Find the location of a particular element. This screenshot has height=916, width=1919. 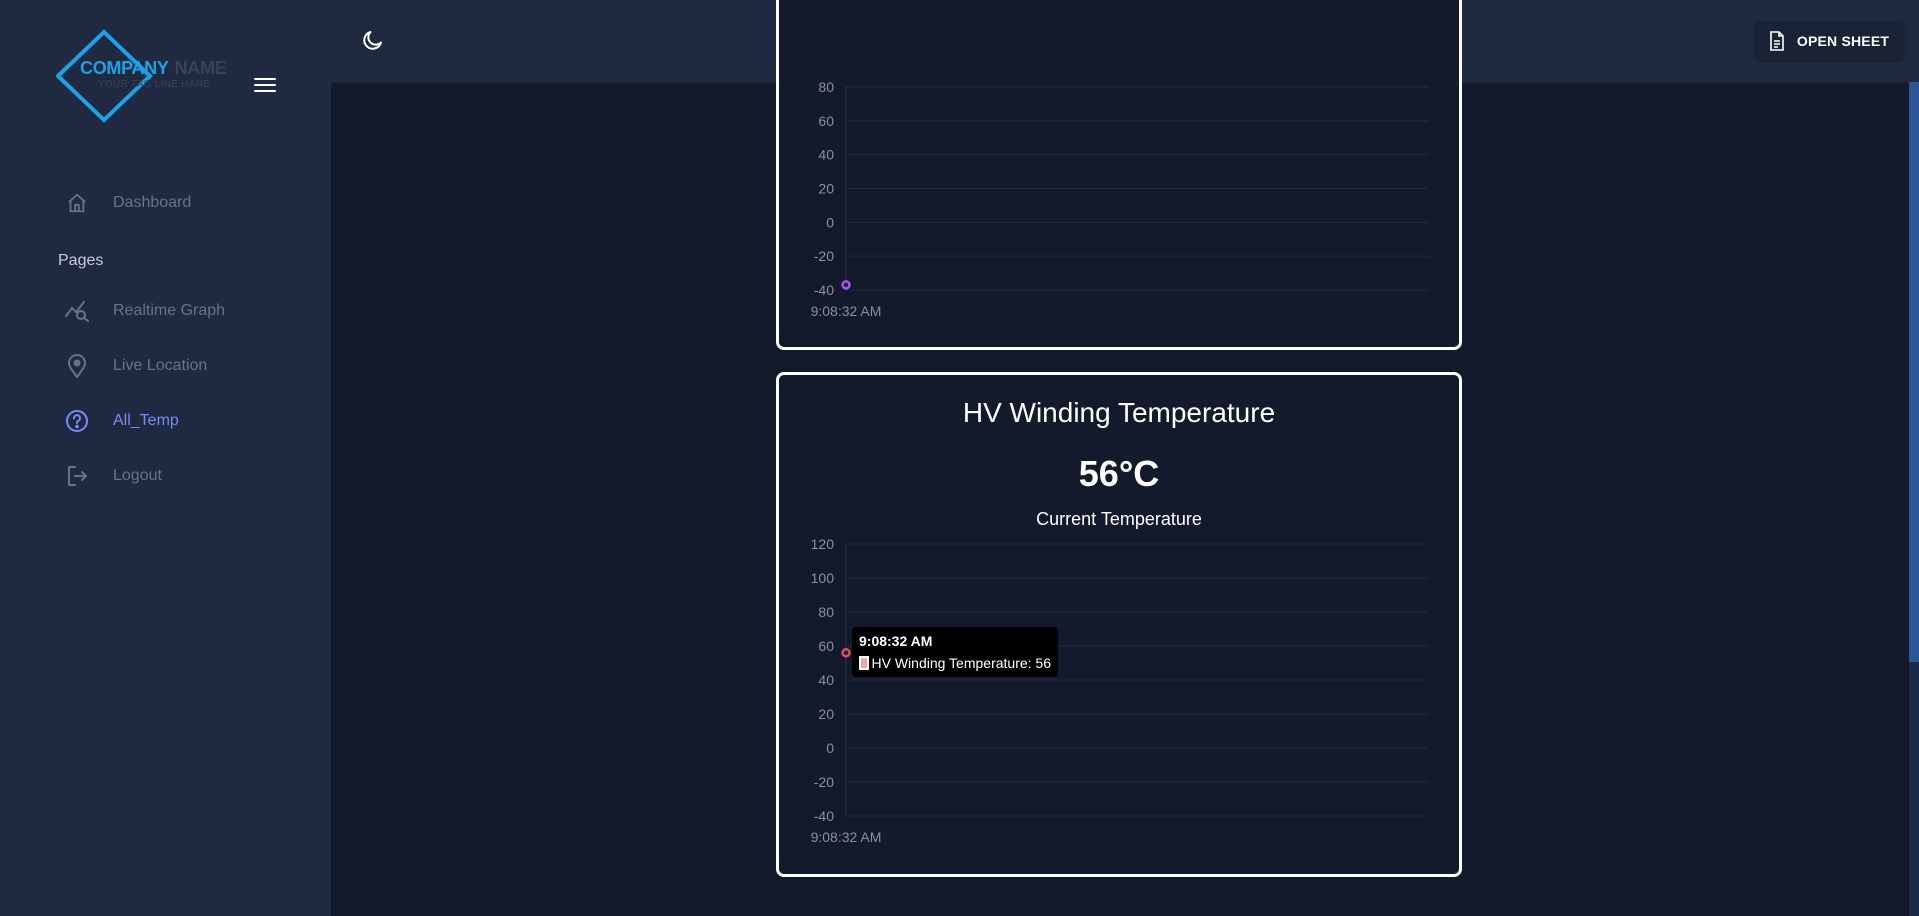

chart-search-icon is located at coordinates (77, 311).